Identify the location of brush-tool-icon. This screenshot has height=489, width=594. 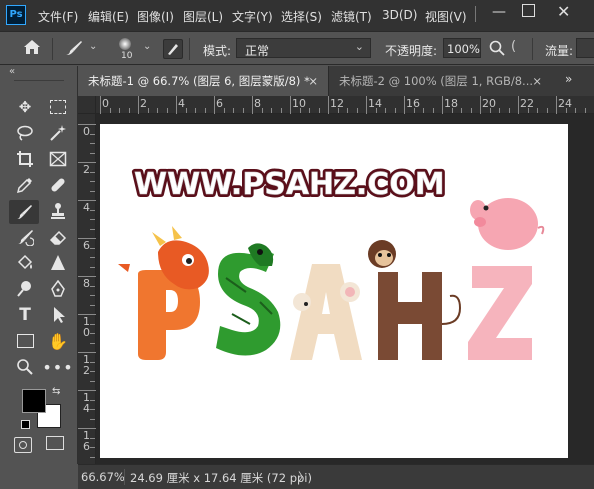
(24, 212).